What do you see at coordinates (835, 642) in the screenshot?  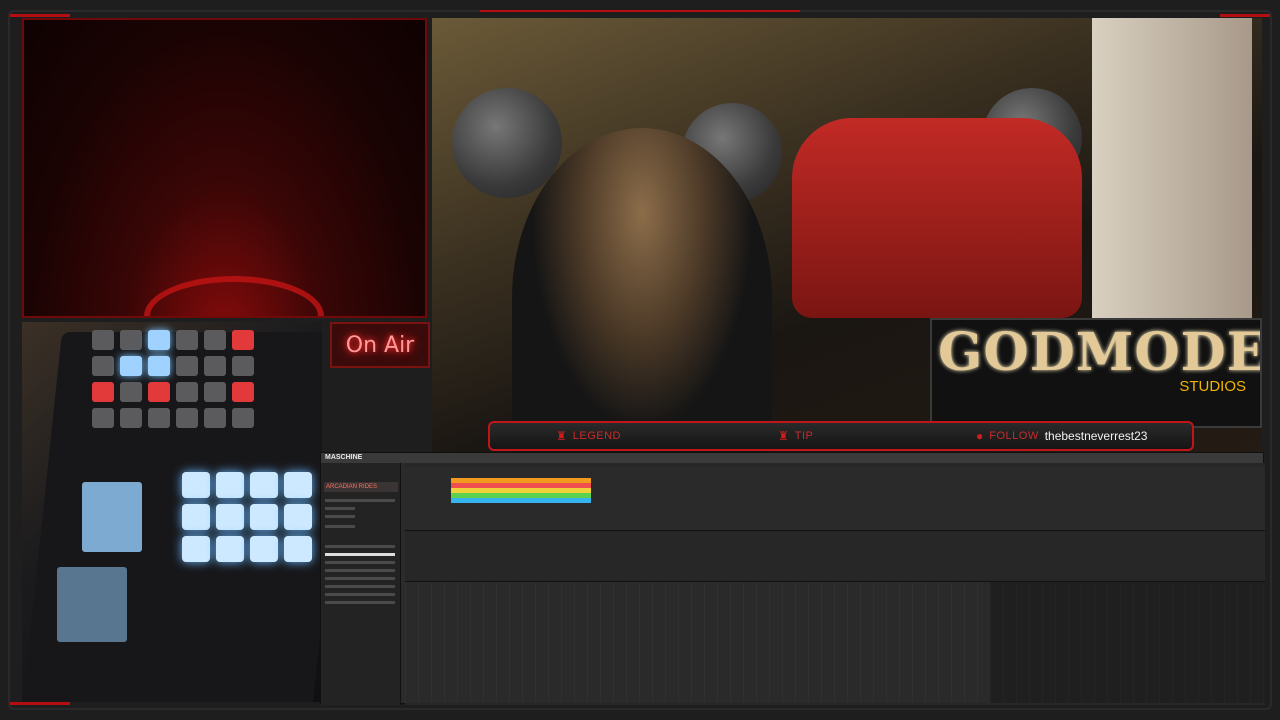 I see `pattern-editor` at bounding box center [835, 642].